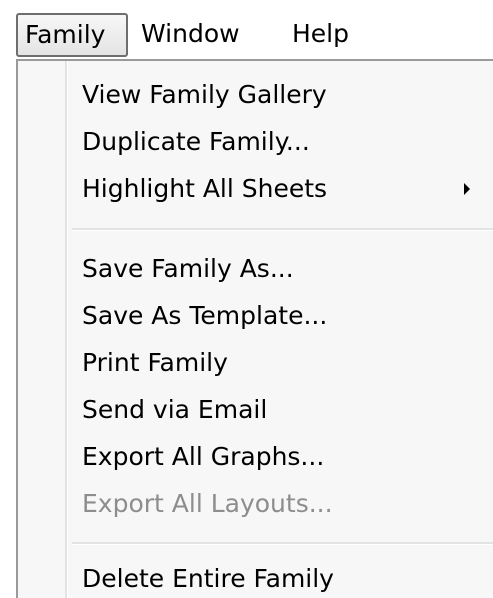 This screenshot has width=493, height=598. What do you see at coordinates (255, 363) in the screenshot?
I see `menu-item-print-family: Print Family` at bounding box center [255, 363].